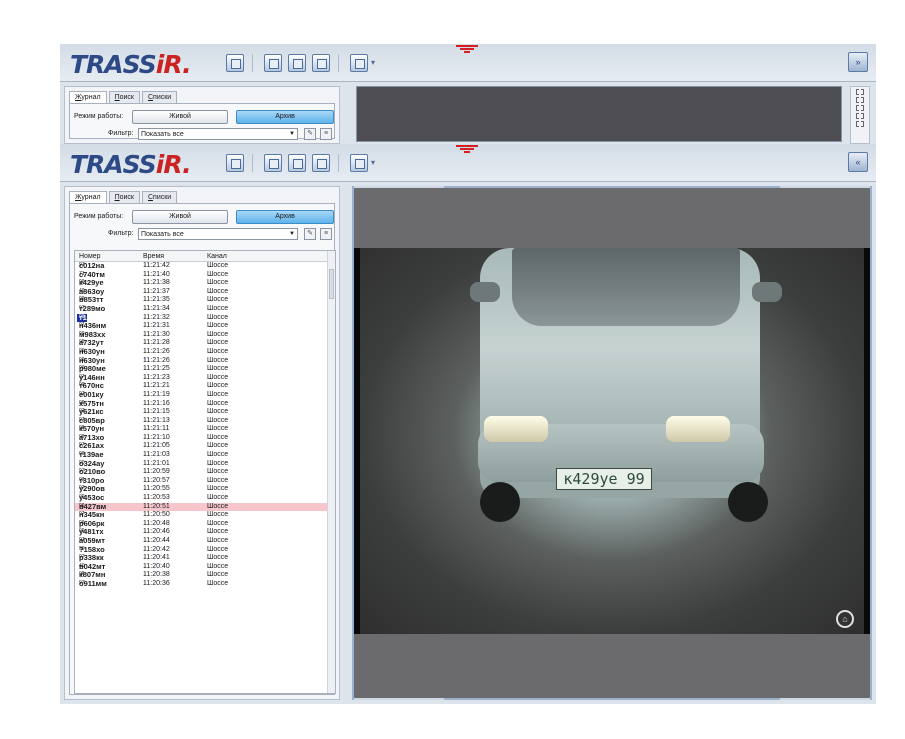 The image size is (905, 739). I want to click on car-mirror, so click(767, 292).